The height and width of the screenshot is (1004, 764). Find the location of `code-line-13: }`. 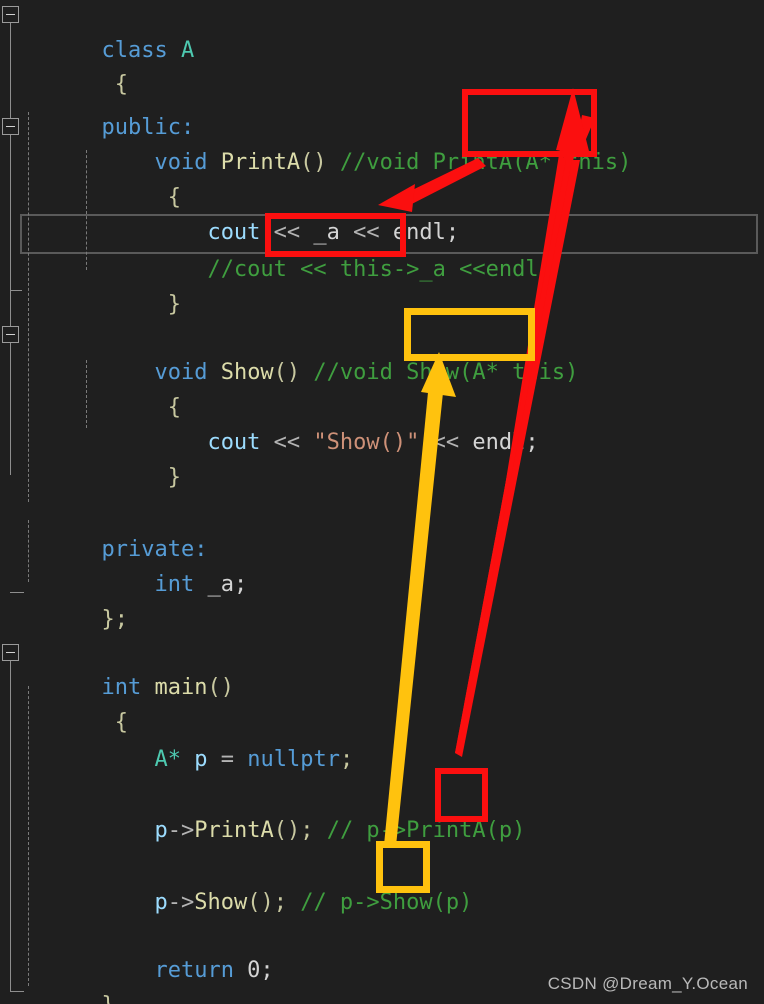

code-line-13: } is located at coordinates (101, 457).